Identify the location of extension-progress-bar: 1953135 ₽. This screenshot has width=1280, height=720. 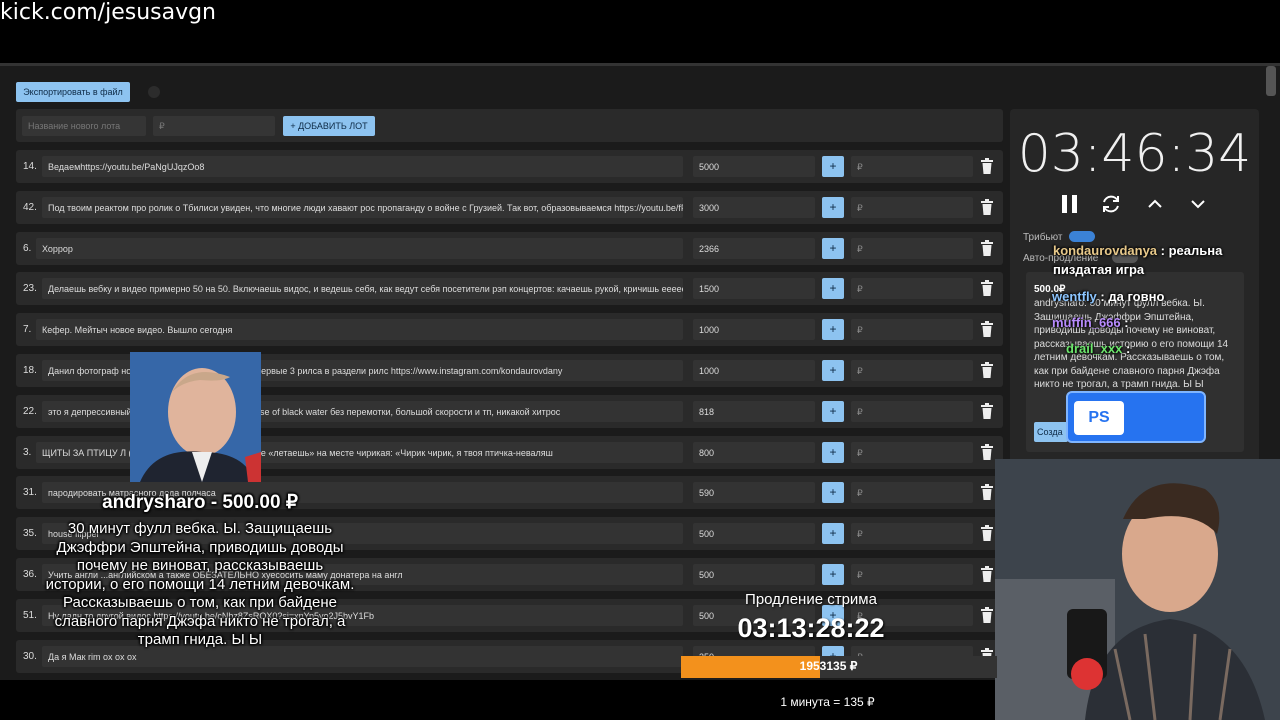
(839, 667).